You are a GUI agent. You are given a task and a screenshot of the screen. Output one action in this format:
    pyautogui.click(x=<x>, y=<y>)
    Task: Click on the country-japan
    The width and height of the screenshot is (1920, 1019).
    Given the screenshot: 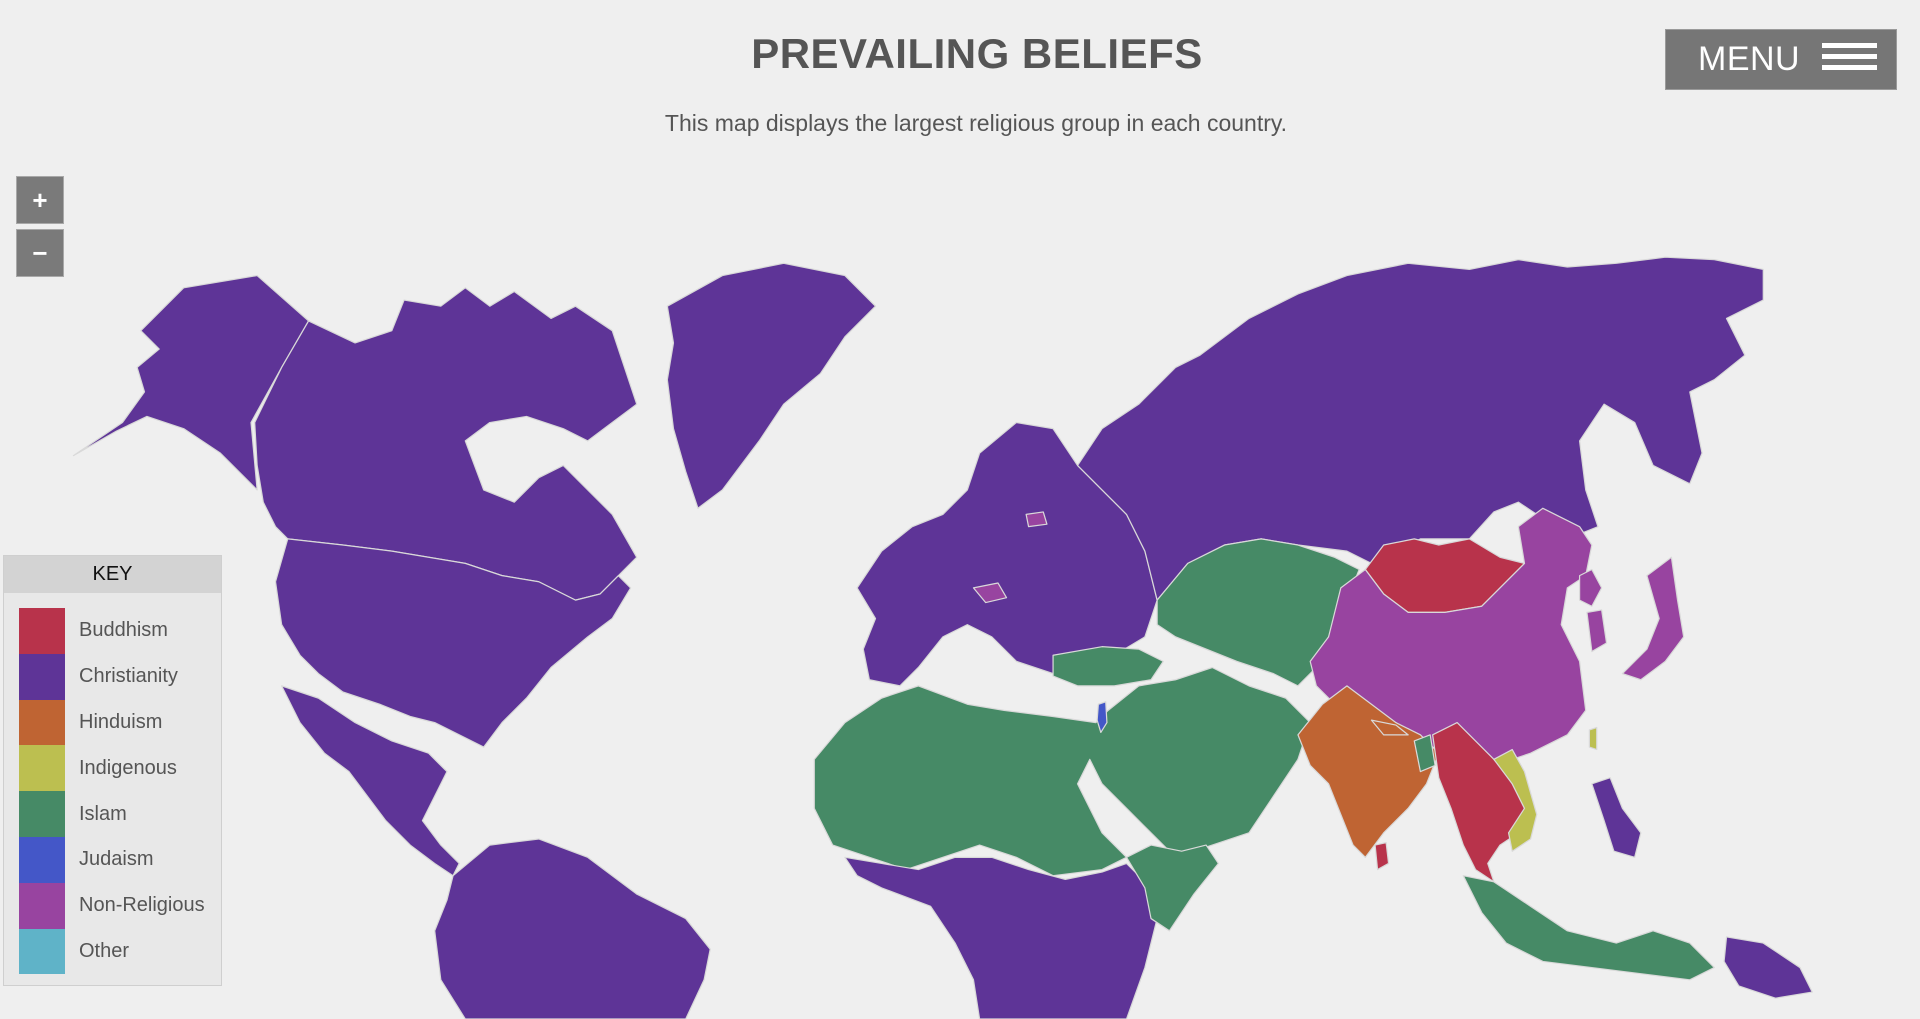 What is the action you would take?
    pyautogui.click(x=1653, y=618)
    